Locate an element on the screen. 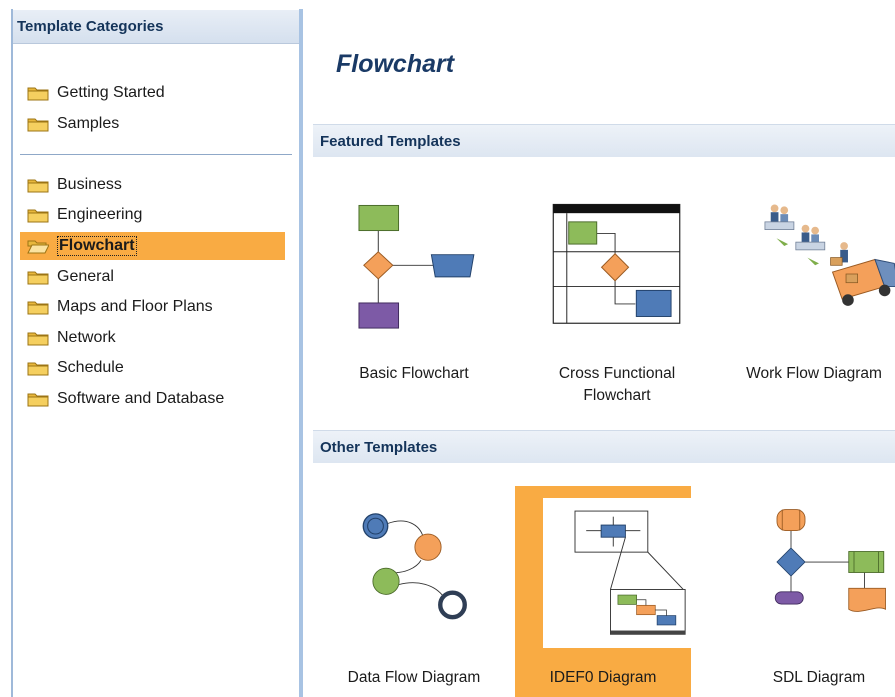  template-caption: Basic Flowchart is located at coordinates (414, 373).